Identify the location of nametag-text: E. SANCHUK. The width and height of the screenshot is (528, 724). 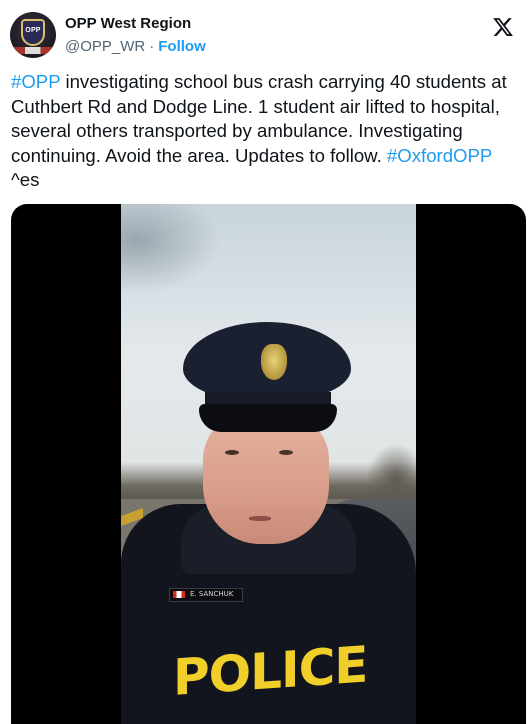
(212, 594).